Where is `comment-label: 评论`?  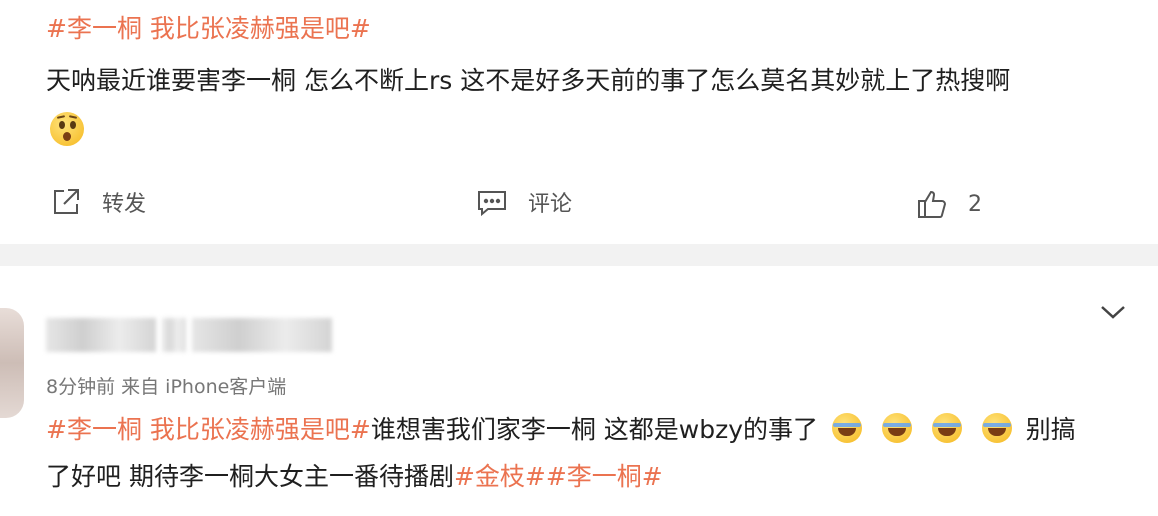 comment-label: 评论 is located at coordinates (550, 204).